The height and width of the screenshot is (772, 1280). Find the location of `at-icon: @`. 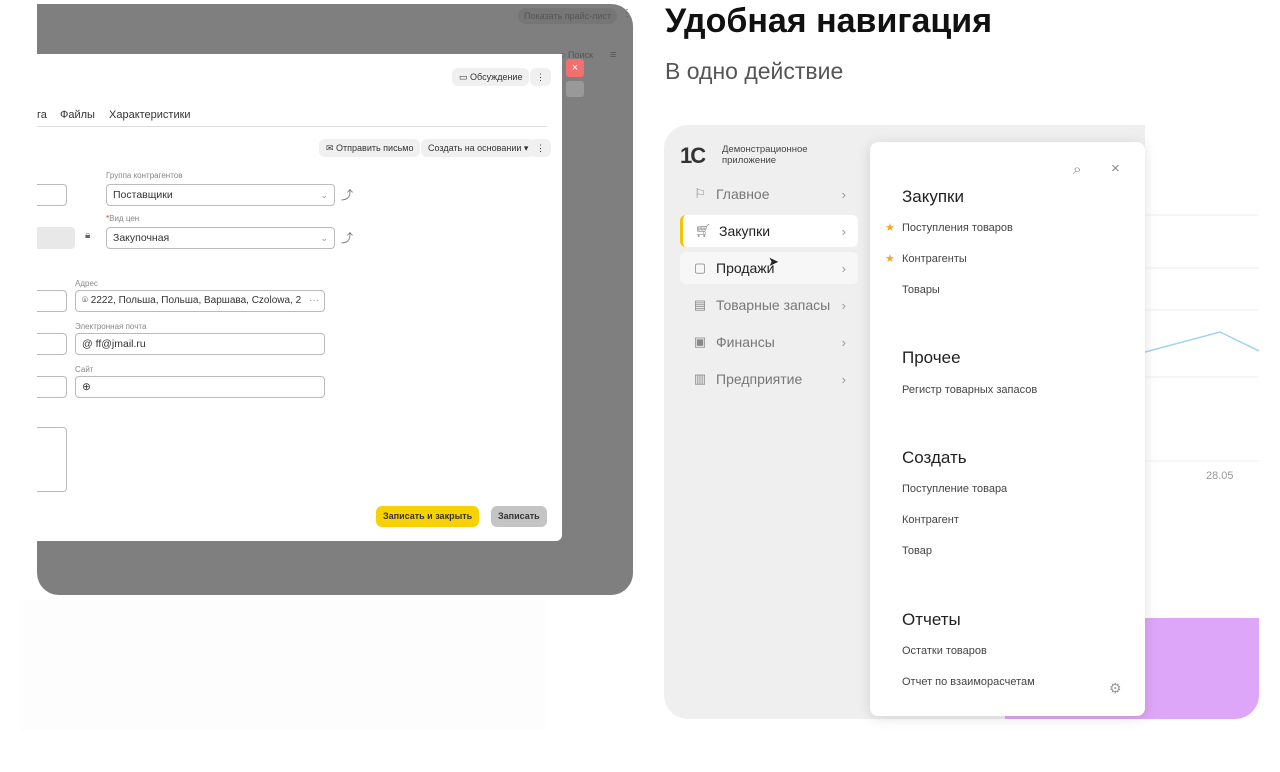

at-icon: @ is located at coordinates (87, 344).